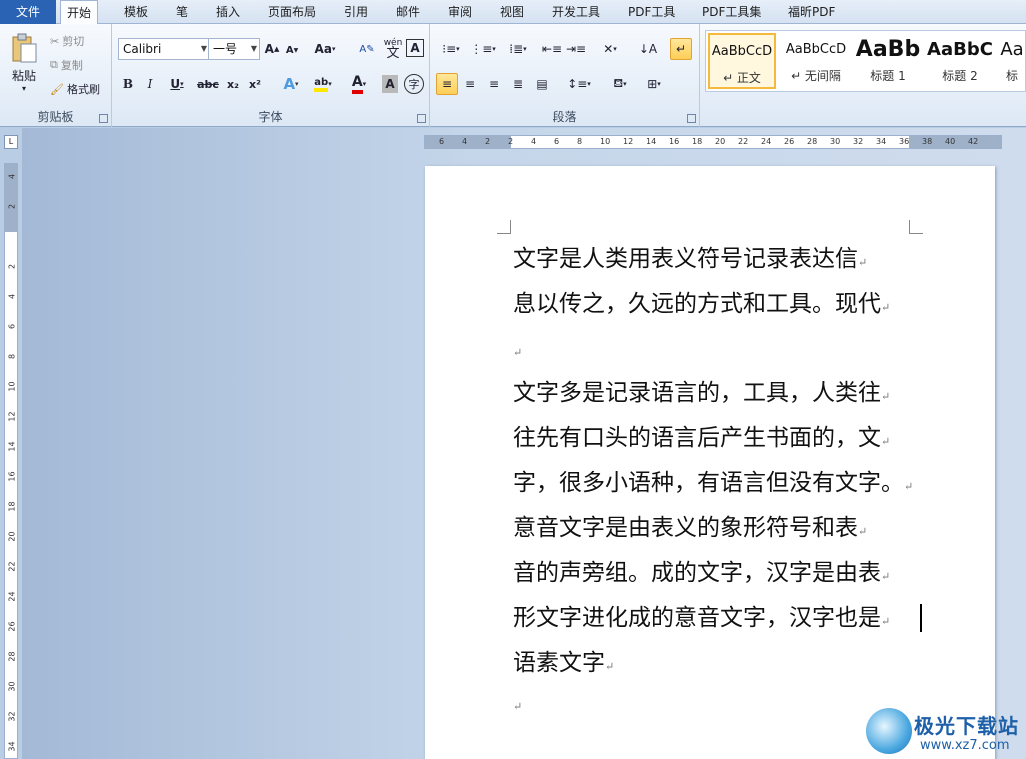  Describe the element at coordinates (460, 12) in the screenshot. I see `menu-review: 审阅` at that location.